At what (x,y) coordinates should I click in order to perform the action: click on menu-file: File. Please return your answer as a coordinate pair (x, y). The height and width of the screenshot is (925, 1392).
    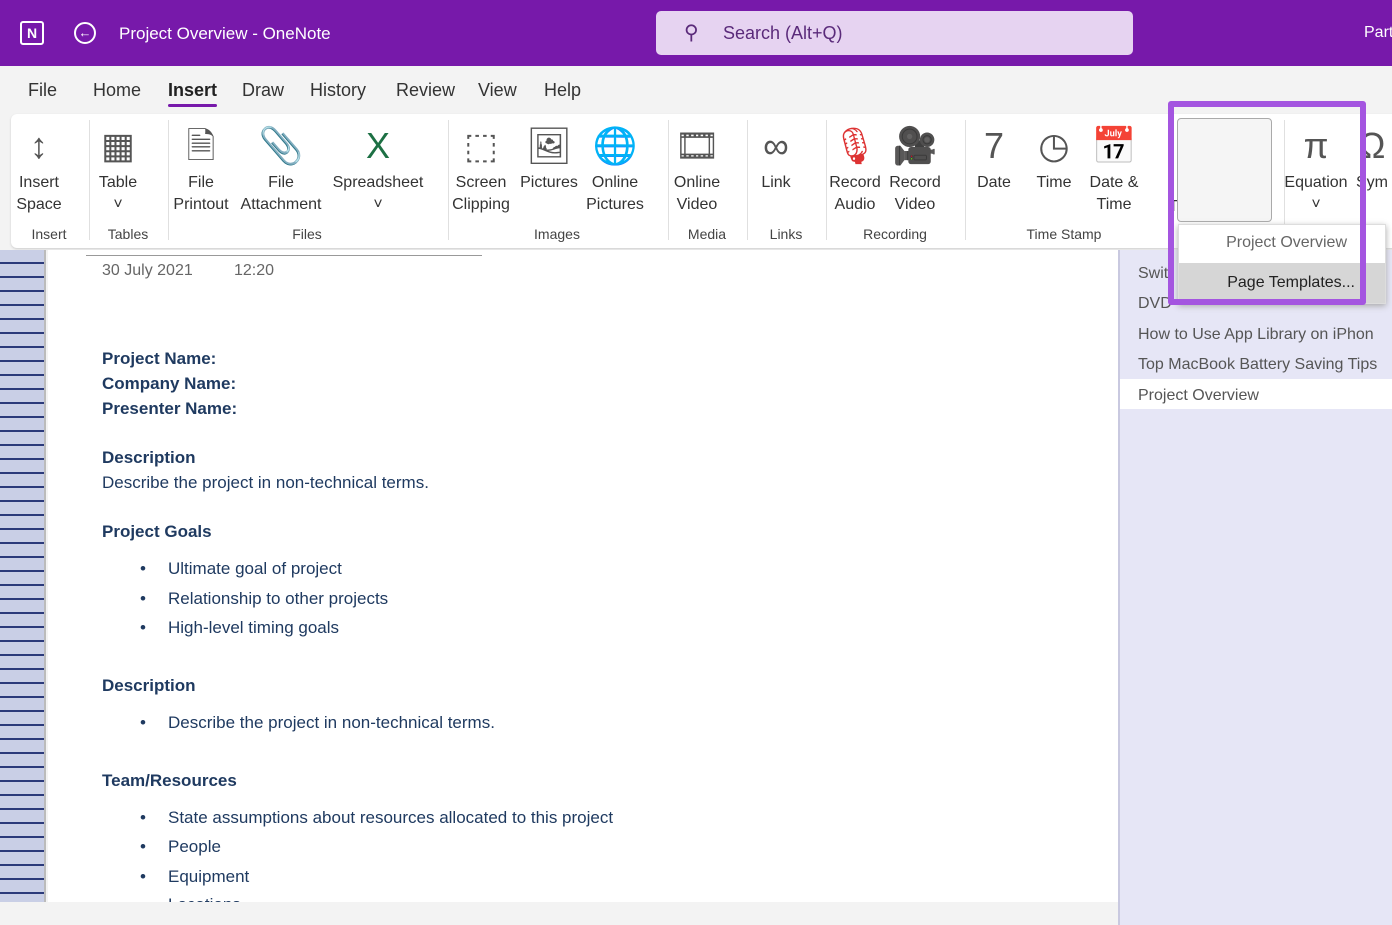
    Looking at the image, I should click on (42, 90).